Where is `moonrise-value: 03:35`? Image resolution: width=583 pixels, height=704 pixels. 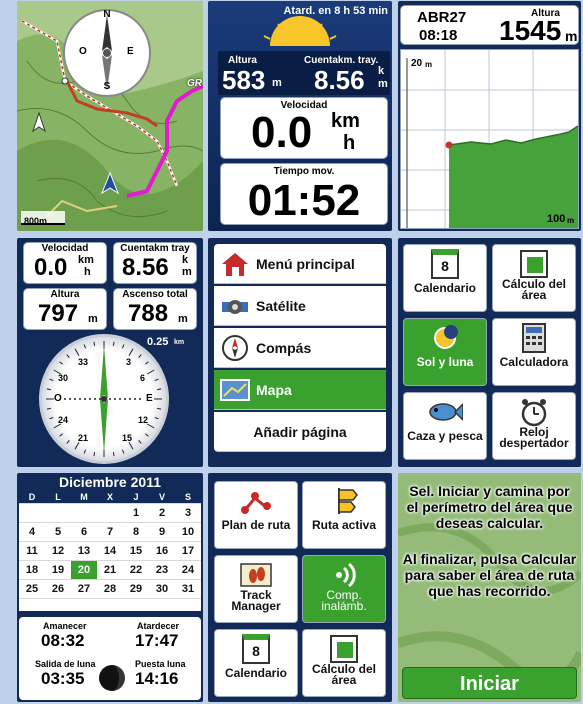 moonrise-value: 03:35 is located at coordinates (63, 678).